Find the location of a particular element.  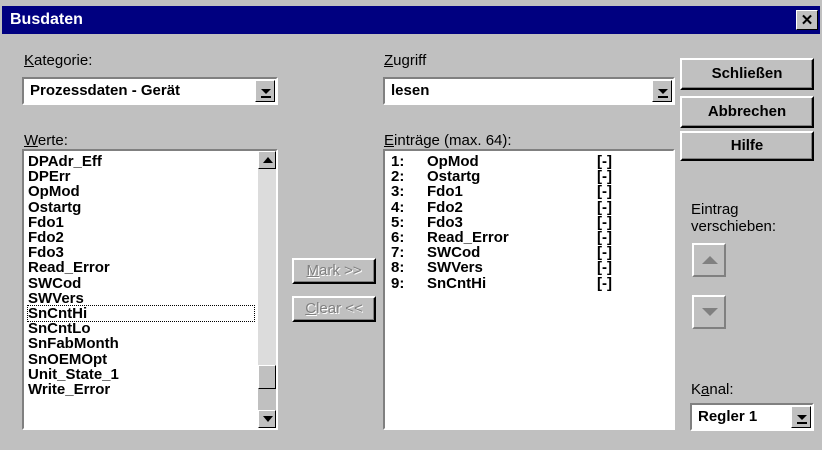

list-item: 3: Fdo1 [-] is located at coordinates (524, 191).